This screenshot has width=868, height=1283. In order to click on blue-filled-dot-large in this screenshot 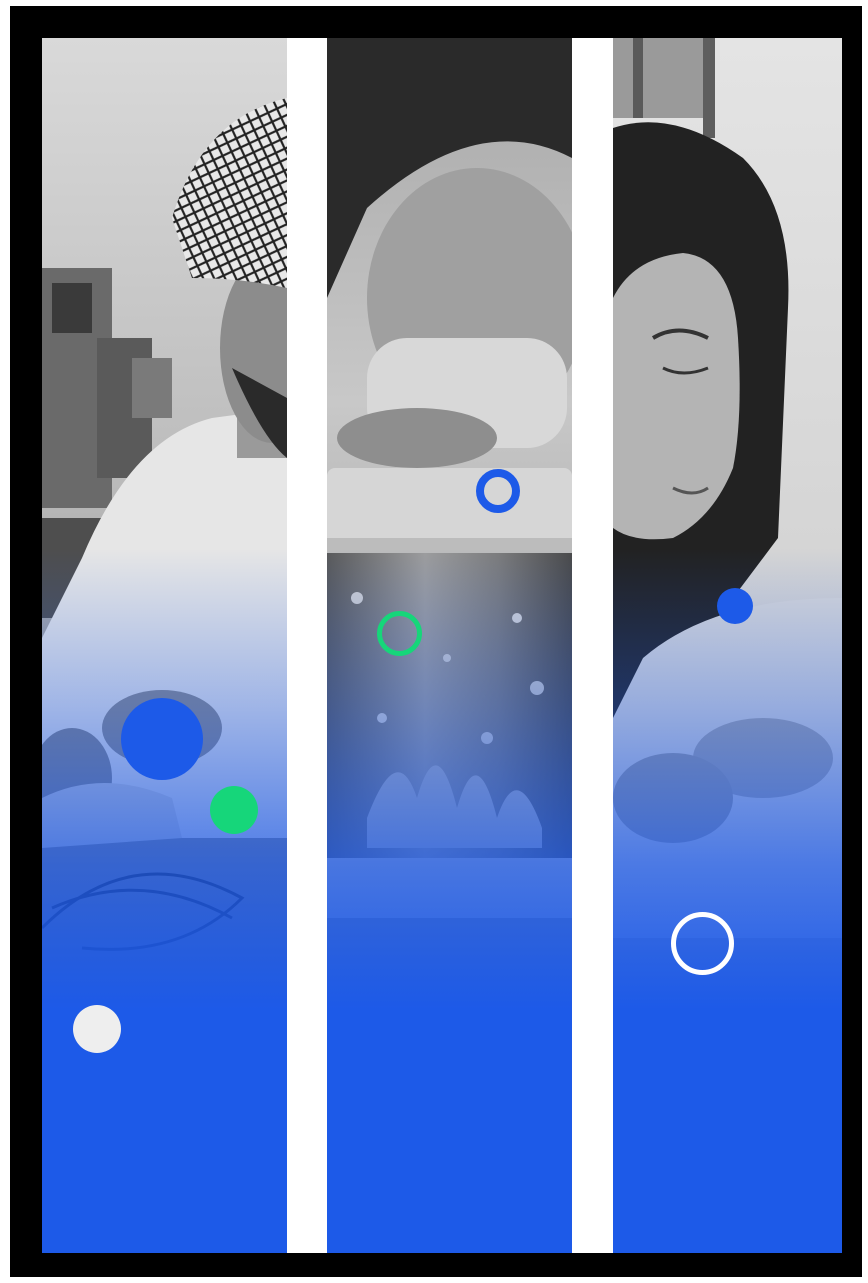, I will do `click(162, 739)`.